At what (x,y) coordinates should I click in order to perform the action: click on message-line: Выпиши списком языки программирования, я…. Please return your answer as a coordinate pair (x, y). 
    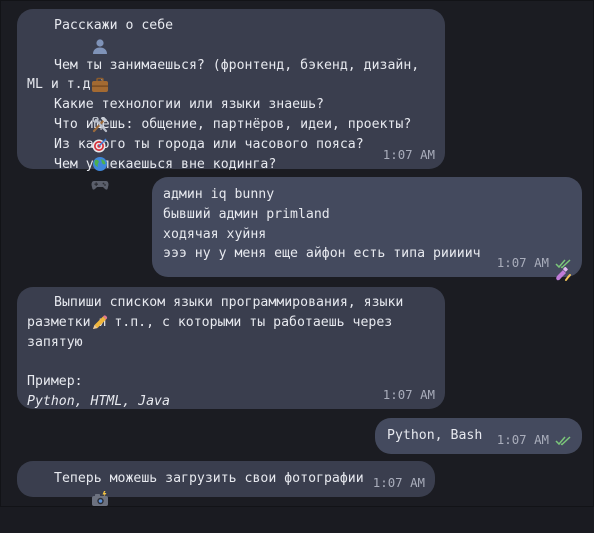
    Looking at the image, I should click on (229, 311).